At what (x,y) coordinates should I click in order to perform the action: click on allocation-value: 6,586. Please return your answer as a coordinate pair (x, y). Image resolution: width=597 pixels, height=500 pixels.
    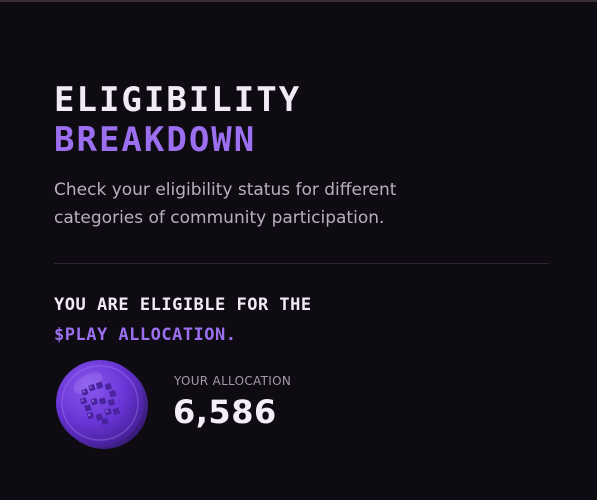
    Looking at the image, I should click on (225, 412).